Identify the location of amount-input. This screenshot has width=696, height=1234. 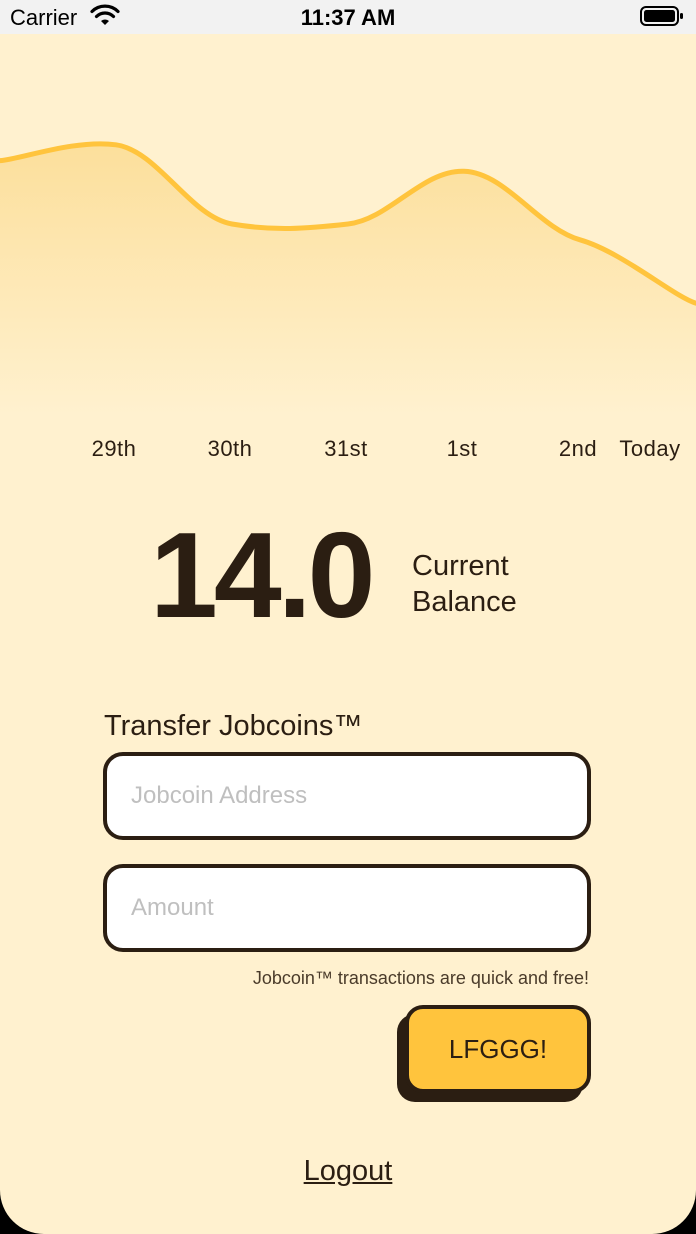
(341, 908).